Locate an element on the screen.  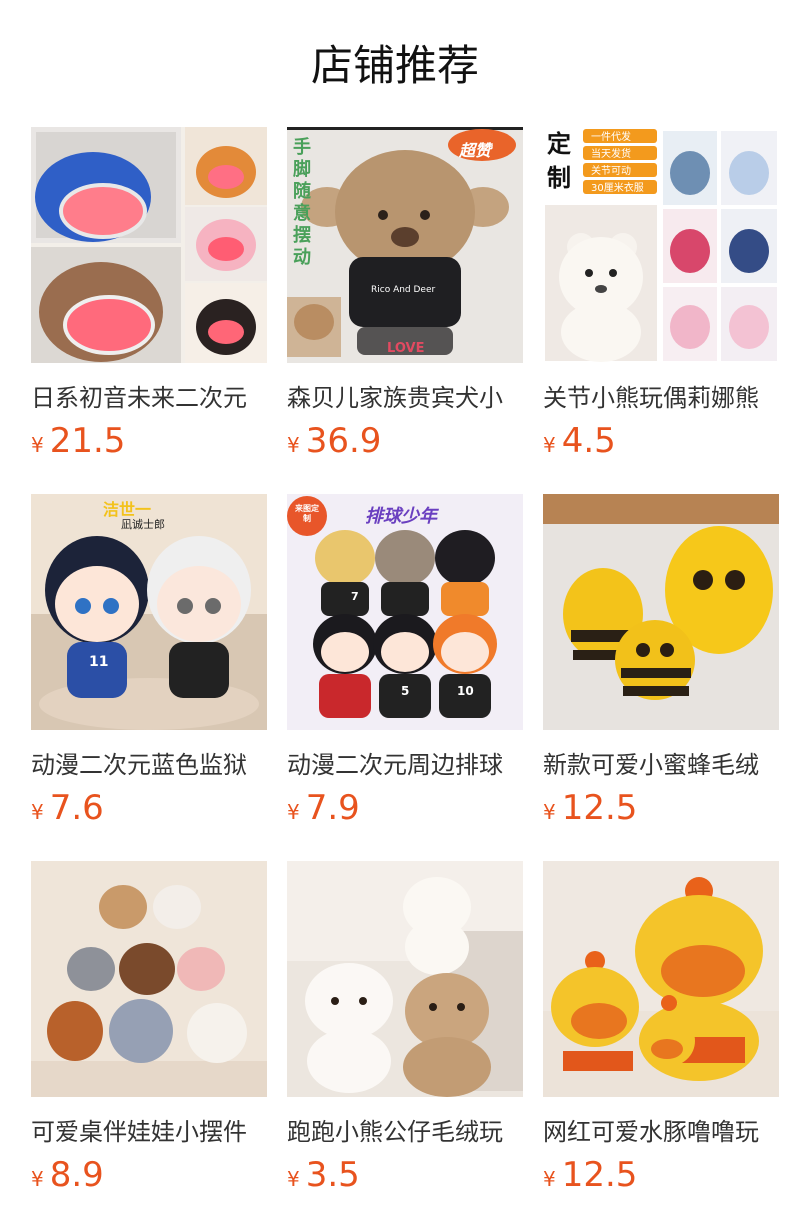
product-price: ¥7.9 is located at coordinates (405, 808).